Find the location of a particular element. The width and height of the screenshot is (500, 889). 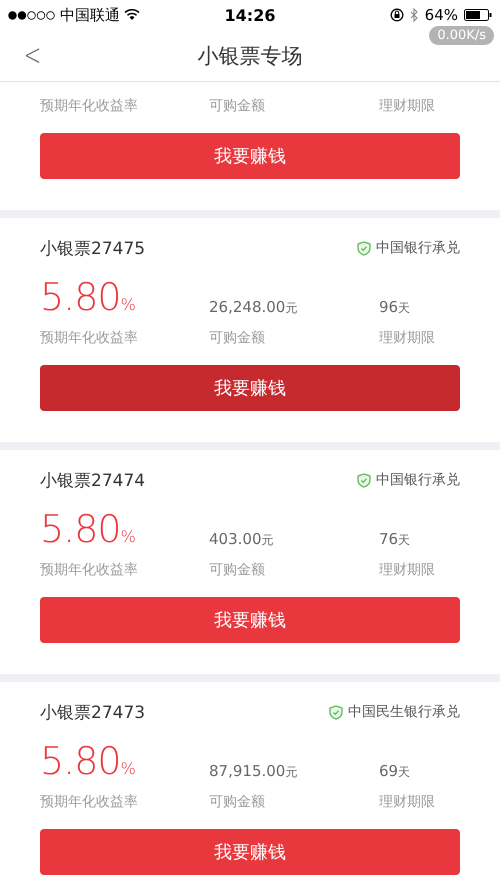

wifi-icon is located at coordinates (132, 15).